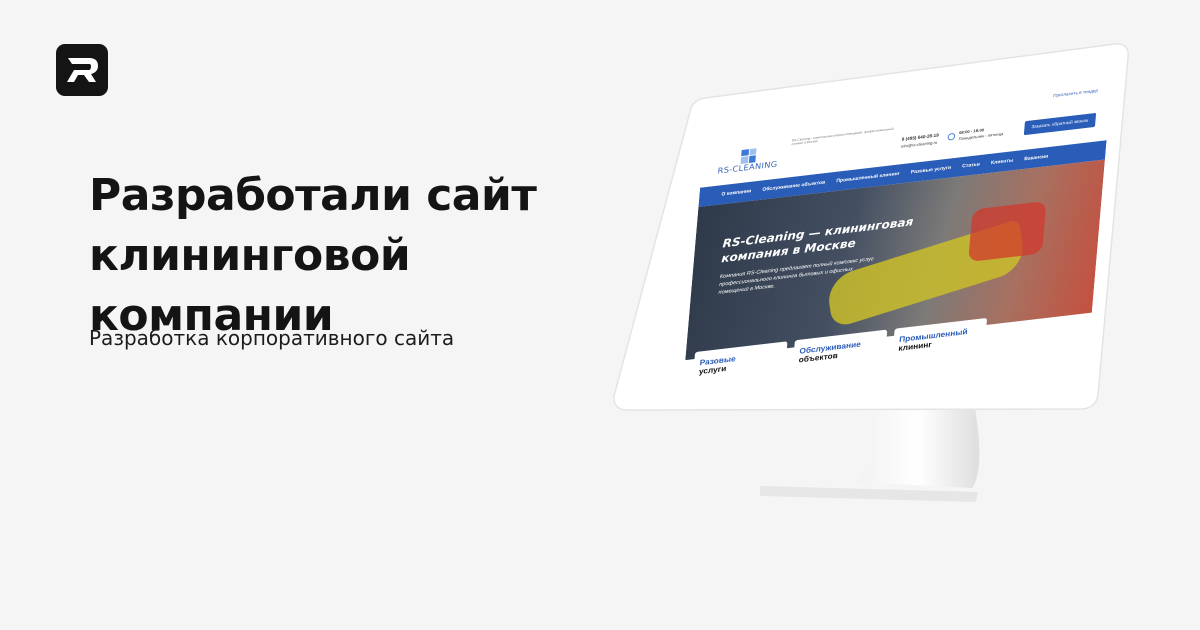 This screenshot has height=630, width=1200. What do you see at coordinates (1007, 231) in the screenshot?
I see `bucket-image` at bounding box center [1007, 231].